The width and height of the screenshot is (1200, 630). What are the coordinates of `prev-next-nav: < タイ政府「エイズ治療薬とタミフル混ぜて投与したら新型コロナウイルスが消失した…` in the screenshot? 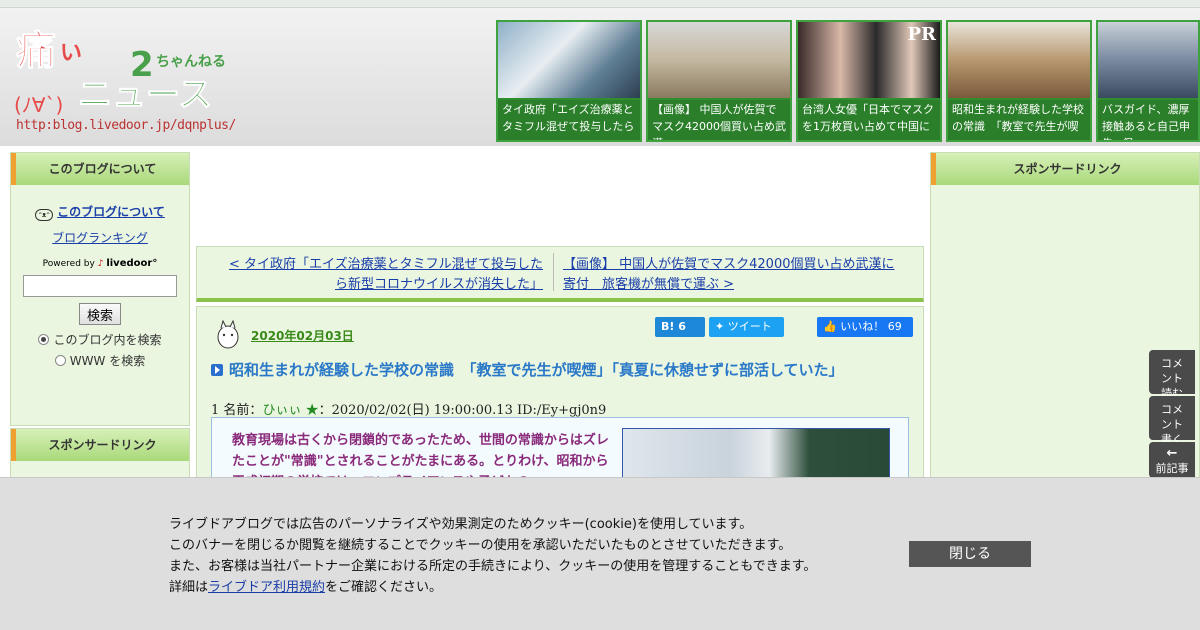 It's located at (560, 274).